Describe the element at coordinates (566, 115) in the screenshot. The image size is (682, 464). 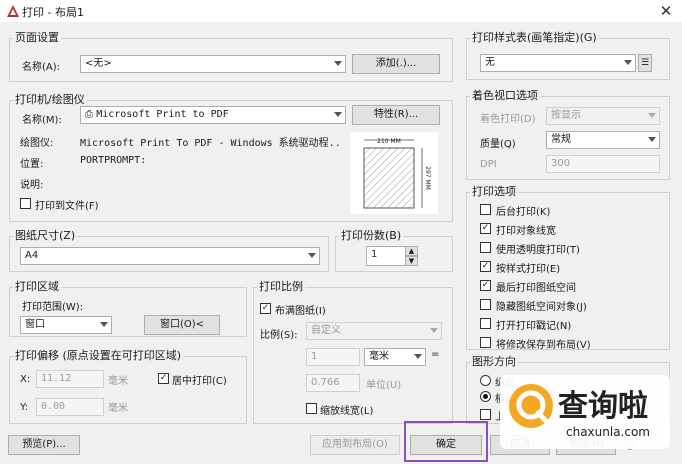
I see `shade-plot-value: 按显示` at that location.